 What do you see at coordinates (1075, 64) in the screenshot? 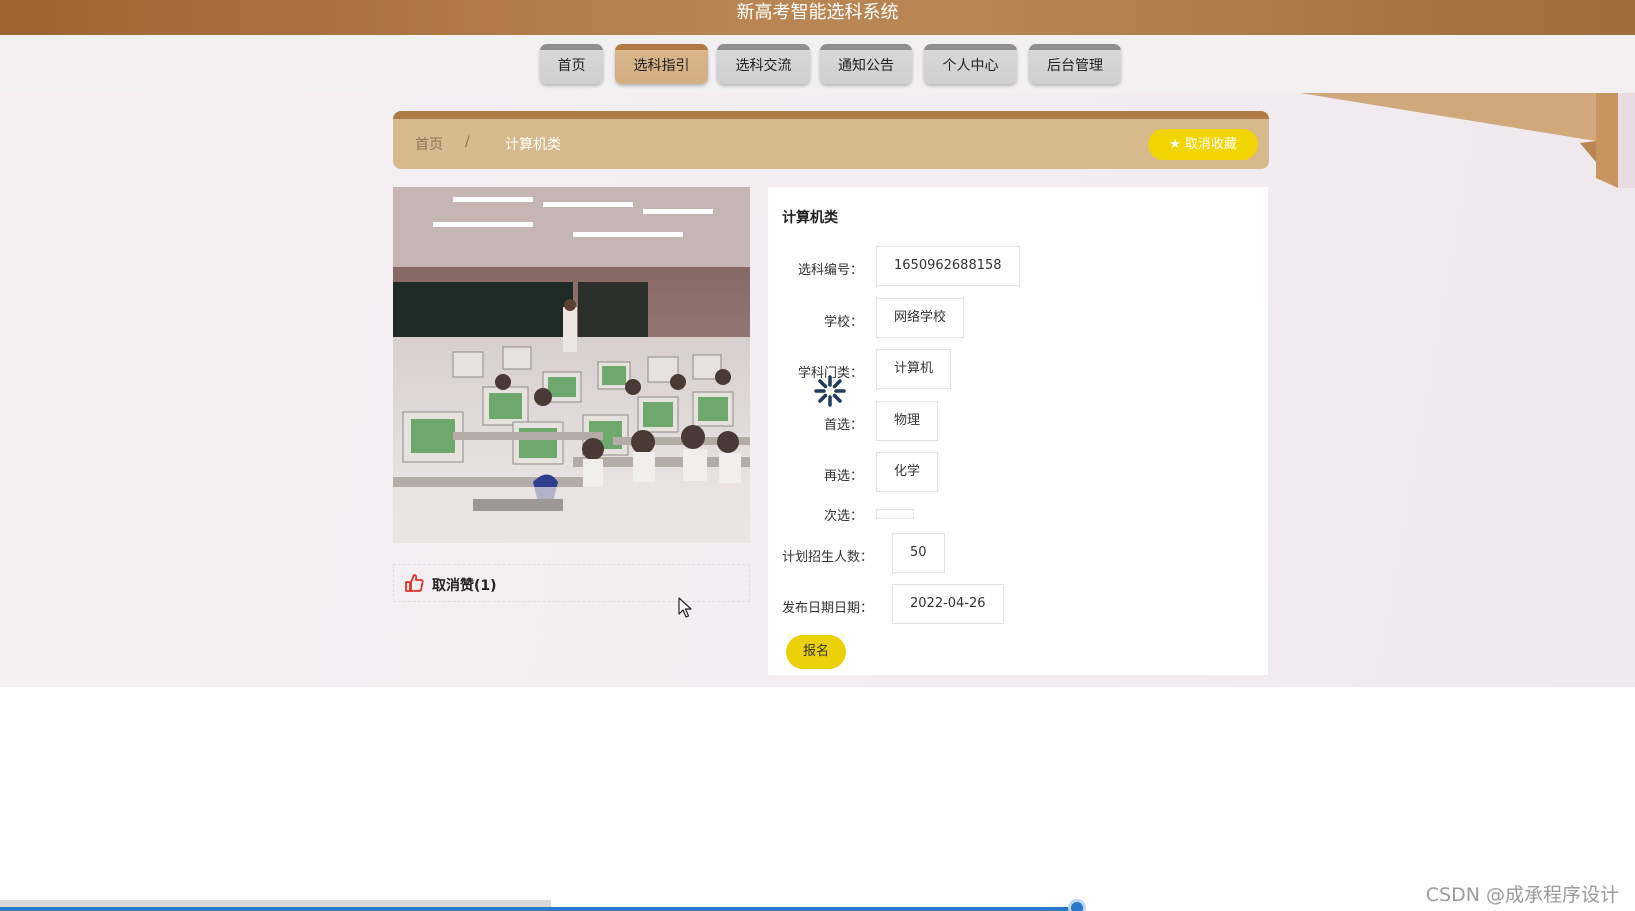
I see `nav-admin: 后台管理` at bounding box center [1075, 64].